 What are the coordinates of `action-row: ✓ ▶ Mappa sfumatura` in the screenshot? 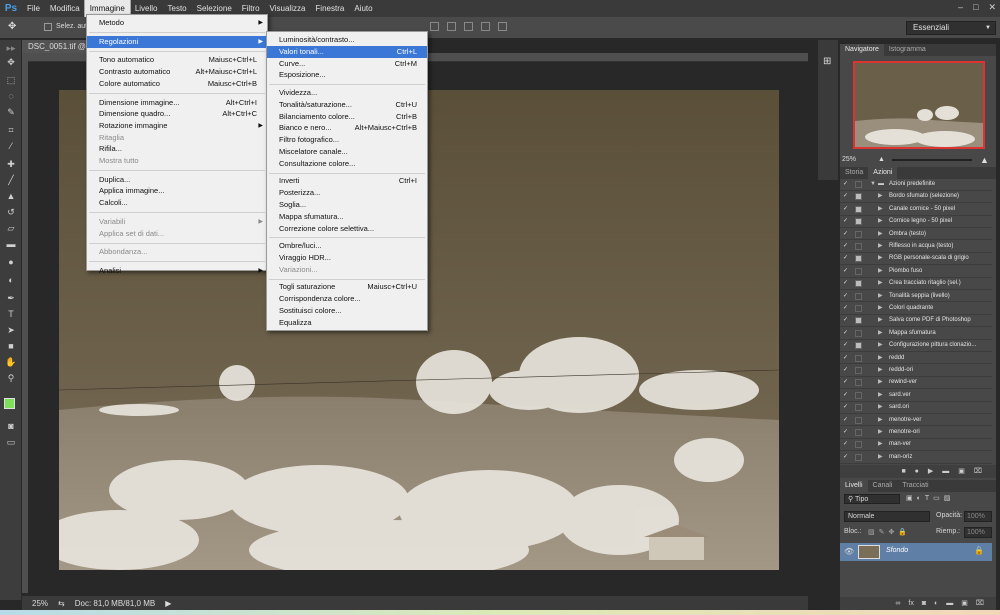 It's located at (916, 334).